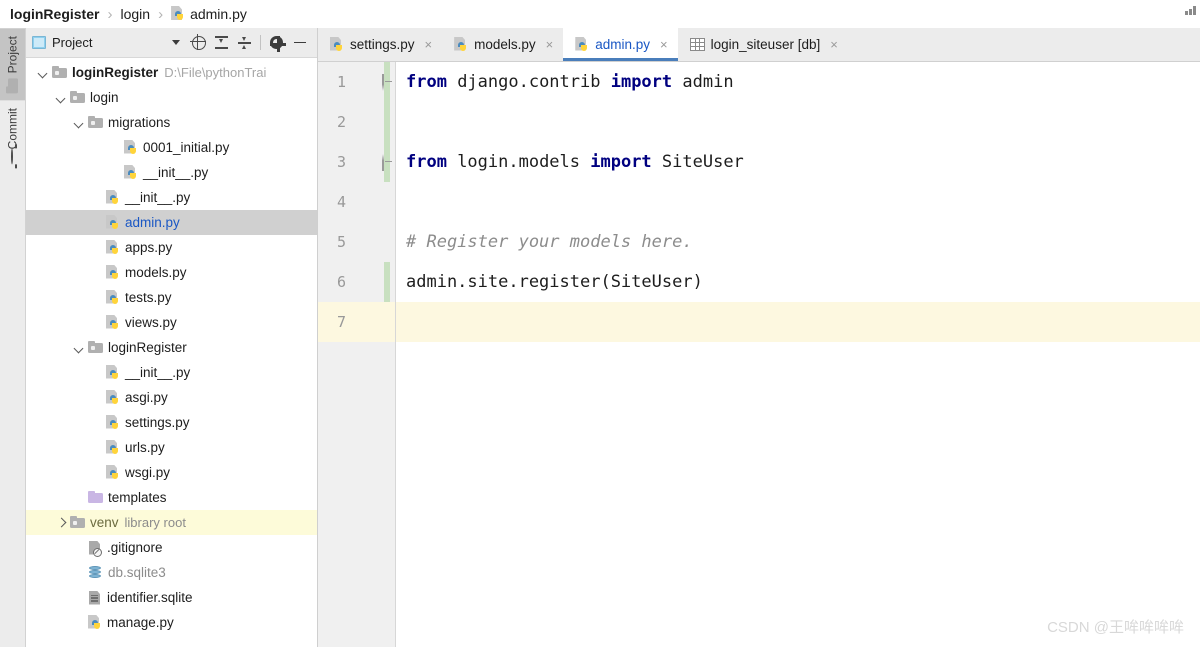 The image size is (1200, 647). I want to click on tree-item-templates: templates, so click(171, 497).